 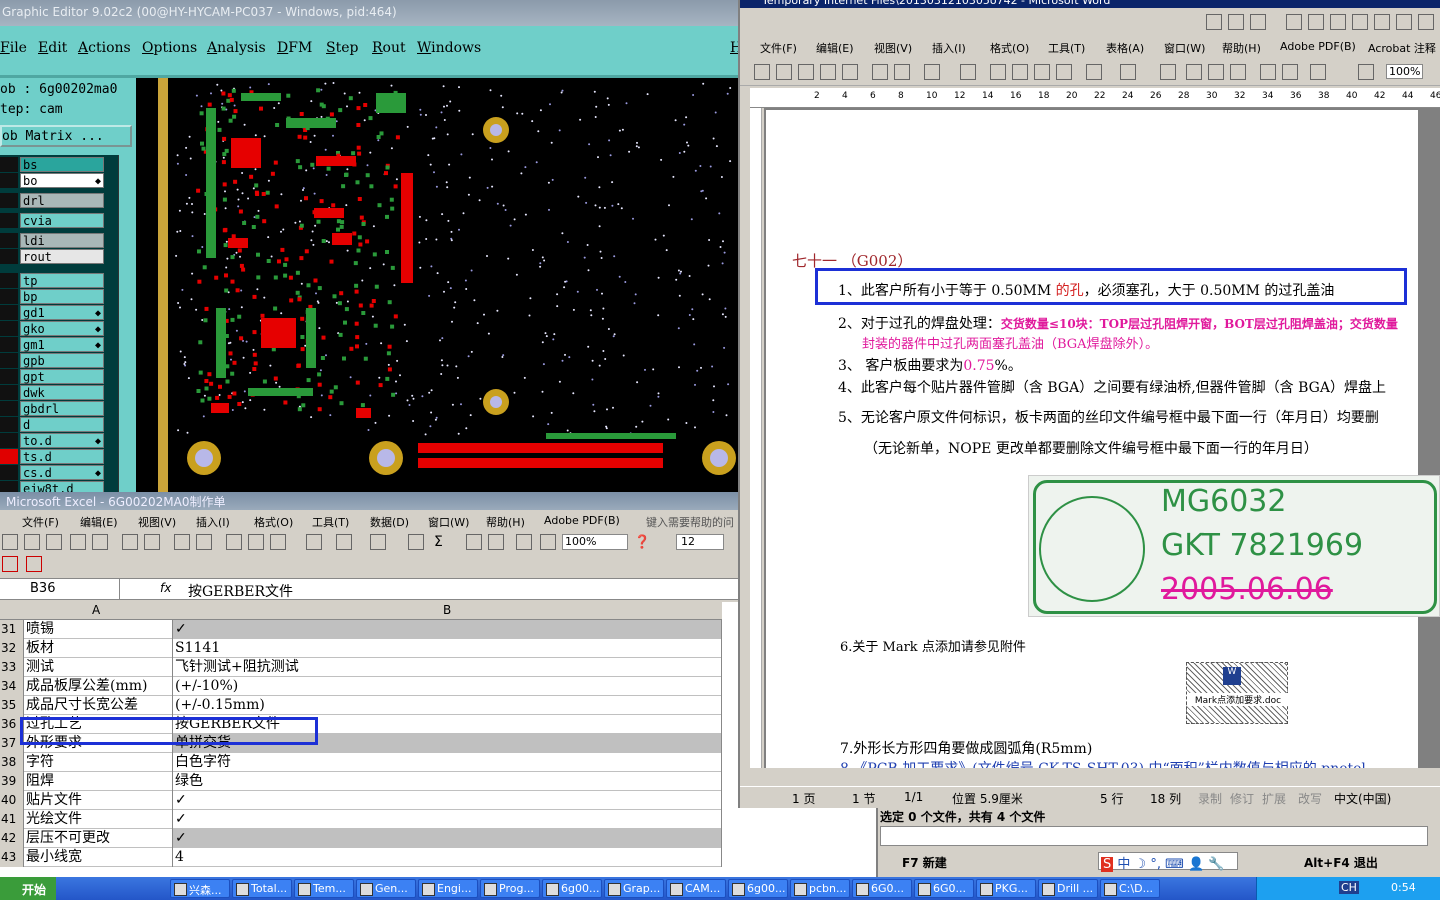 What do you see at coordinates (344, 542) in the screenshot?
I see `undo-icon` at bounding box center [344, 542].